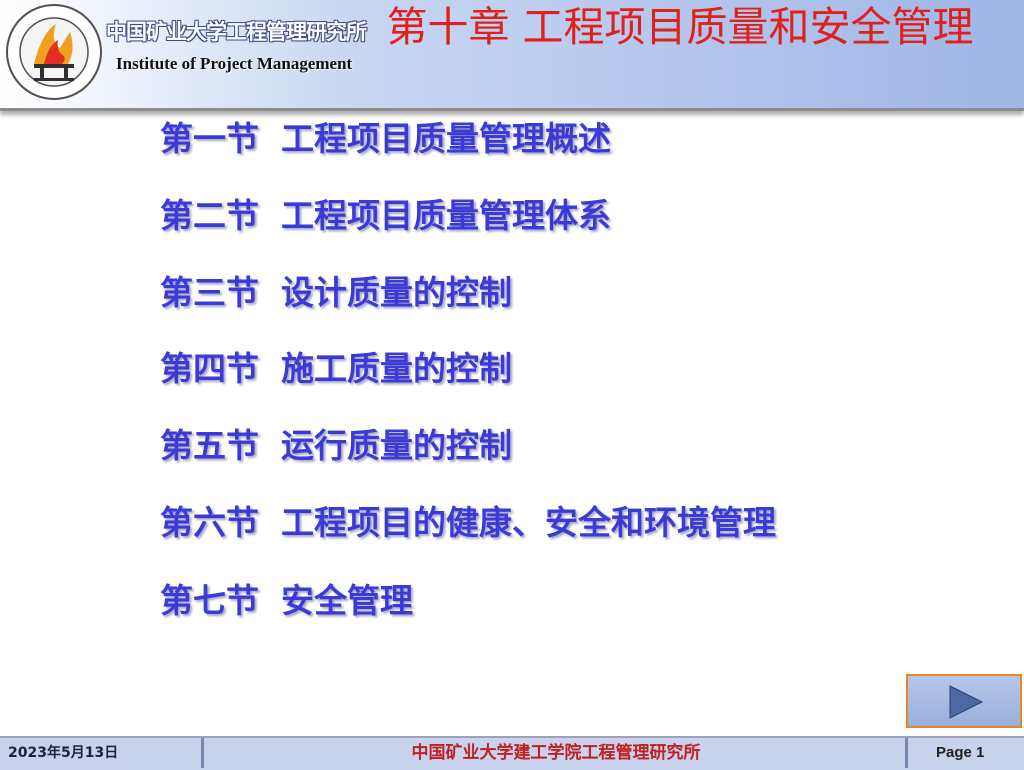  Describe the element at coordinates (234, 63) in the screenshot. I see `institute-name-en: Institute of Project Management` at that location.